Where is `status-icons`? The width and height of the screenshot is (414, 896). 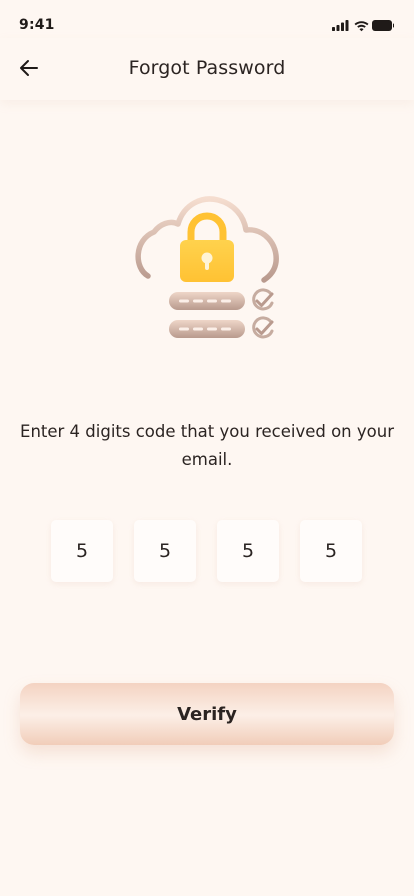 status-icons is located at coordinates (363, 24).